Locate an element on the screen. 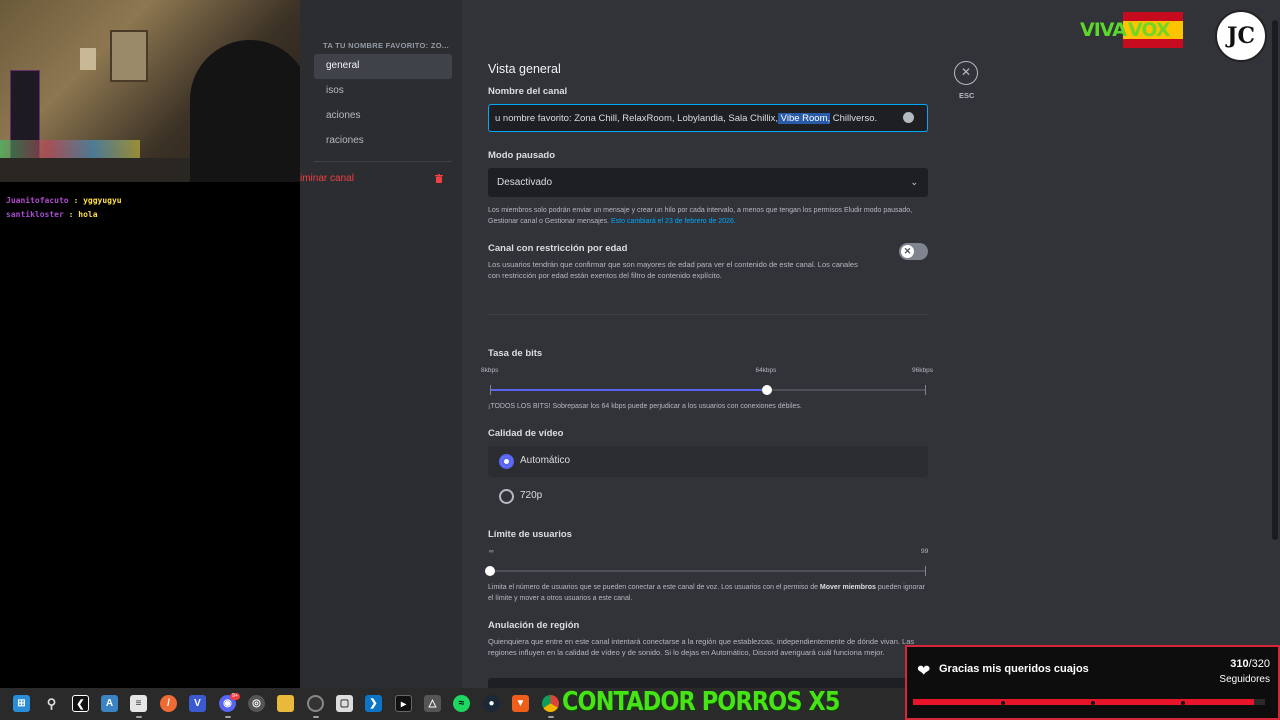 The image size is (1280, 720). bitrate-fill is located at coordinates (629, 390).